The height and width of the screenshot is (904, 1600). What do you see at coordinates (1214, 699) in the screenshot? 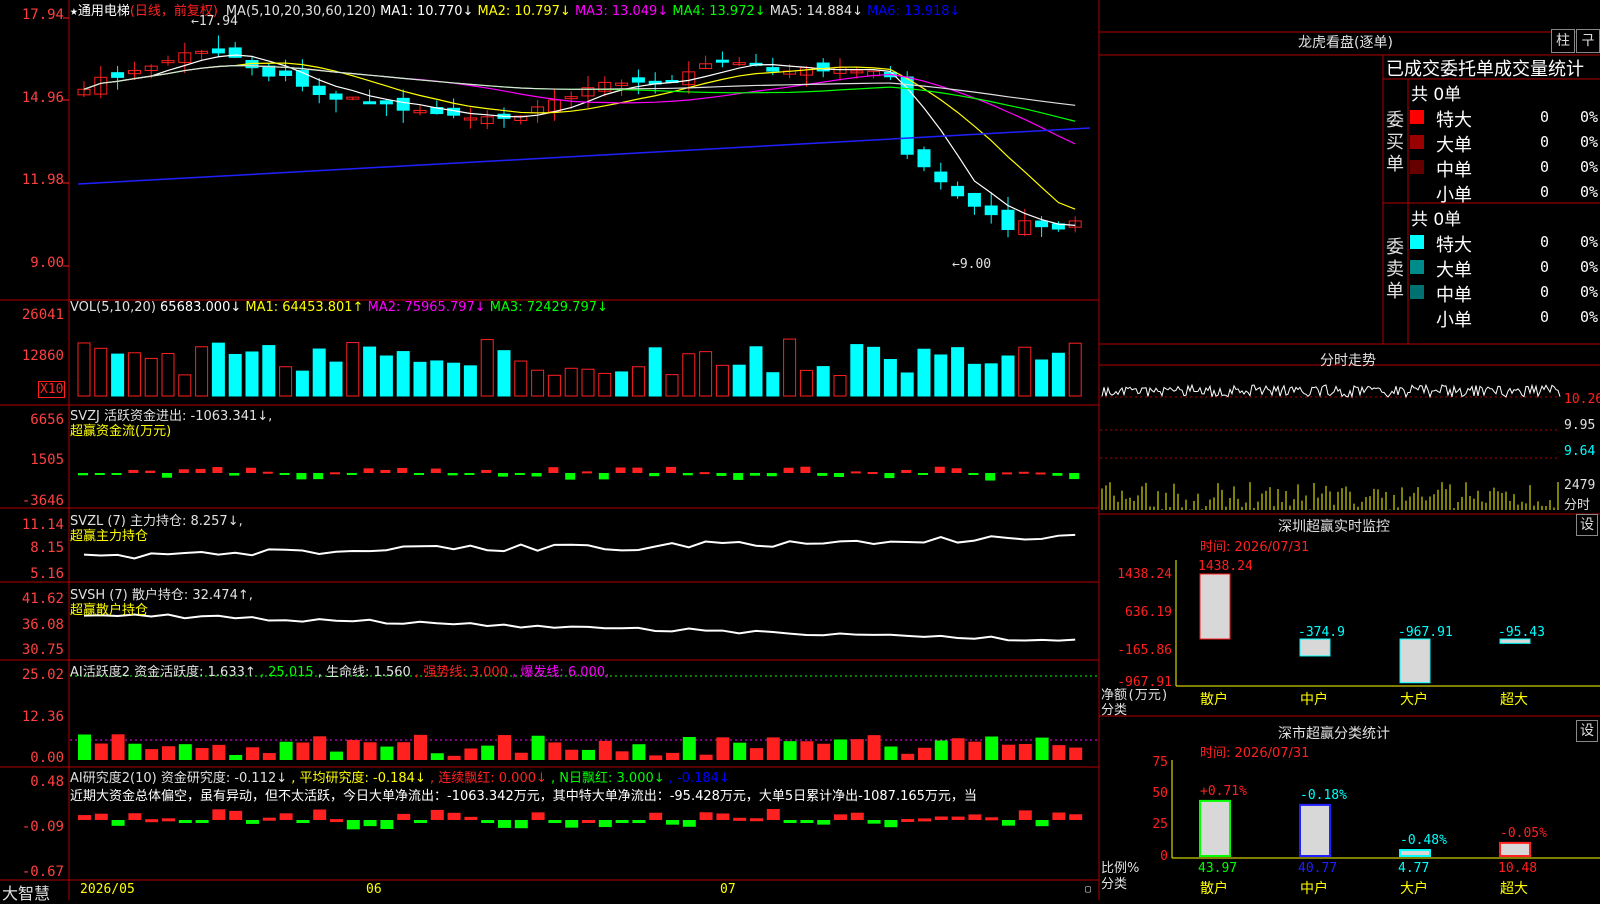
I see `sz-monitor-category: 散户` at bounding box center [1214, 699].